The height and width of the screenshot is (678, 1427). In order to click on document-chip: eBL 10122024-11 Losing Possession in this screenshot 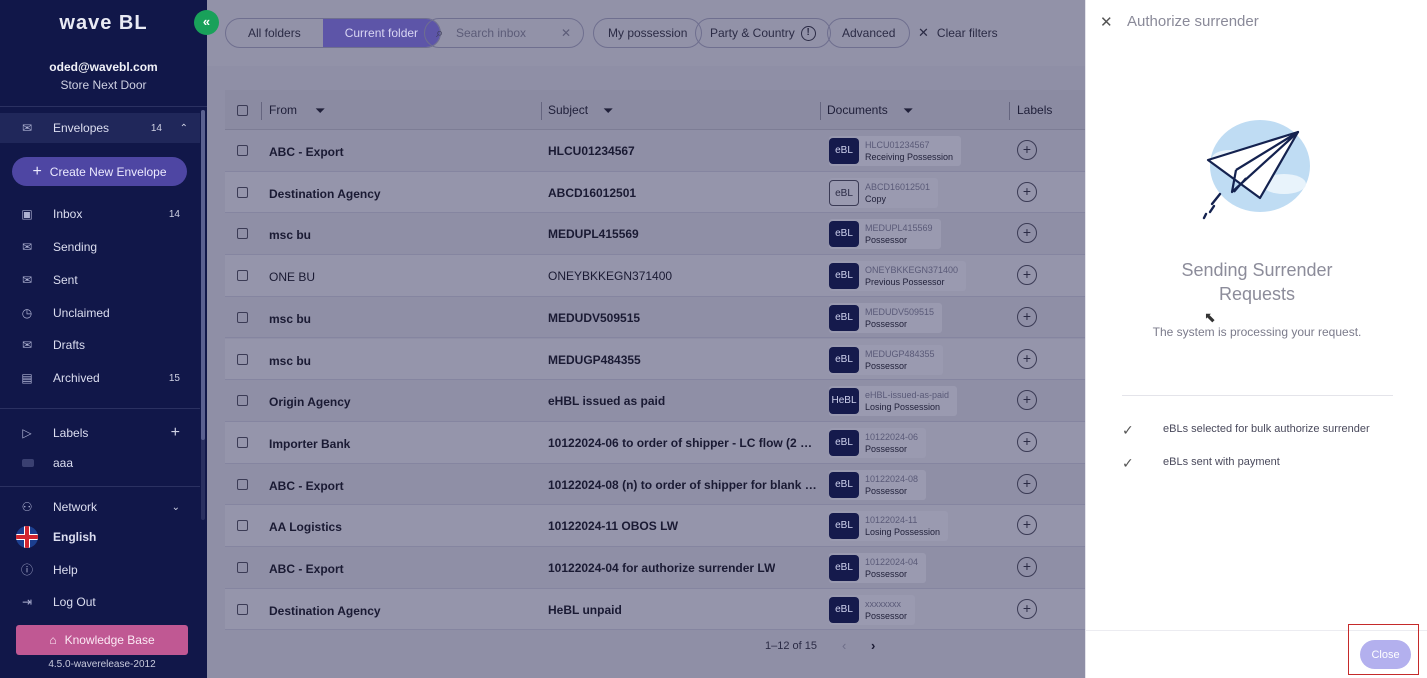, I will do `click(889, 526)`.